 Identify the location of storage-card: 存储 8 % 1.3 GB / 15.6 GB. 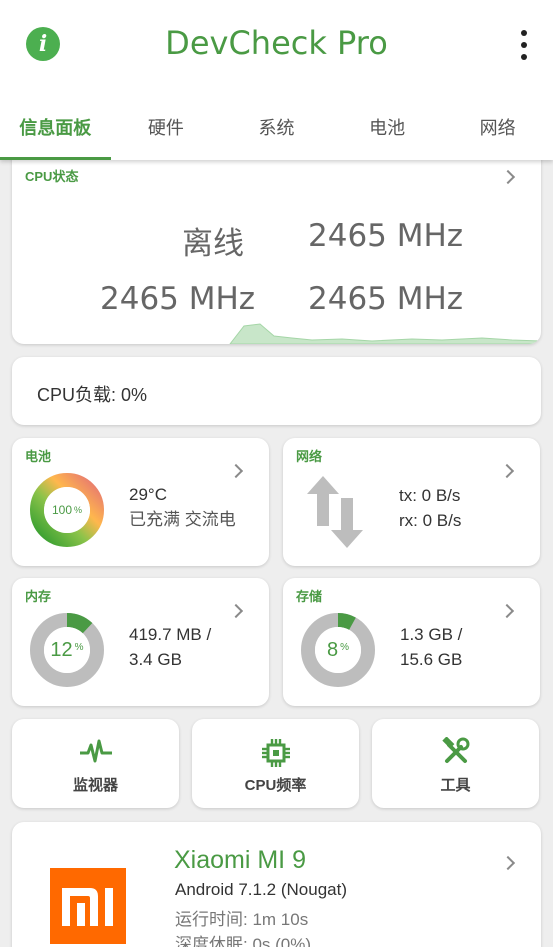
(411, 642).